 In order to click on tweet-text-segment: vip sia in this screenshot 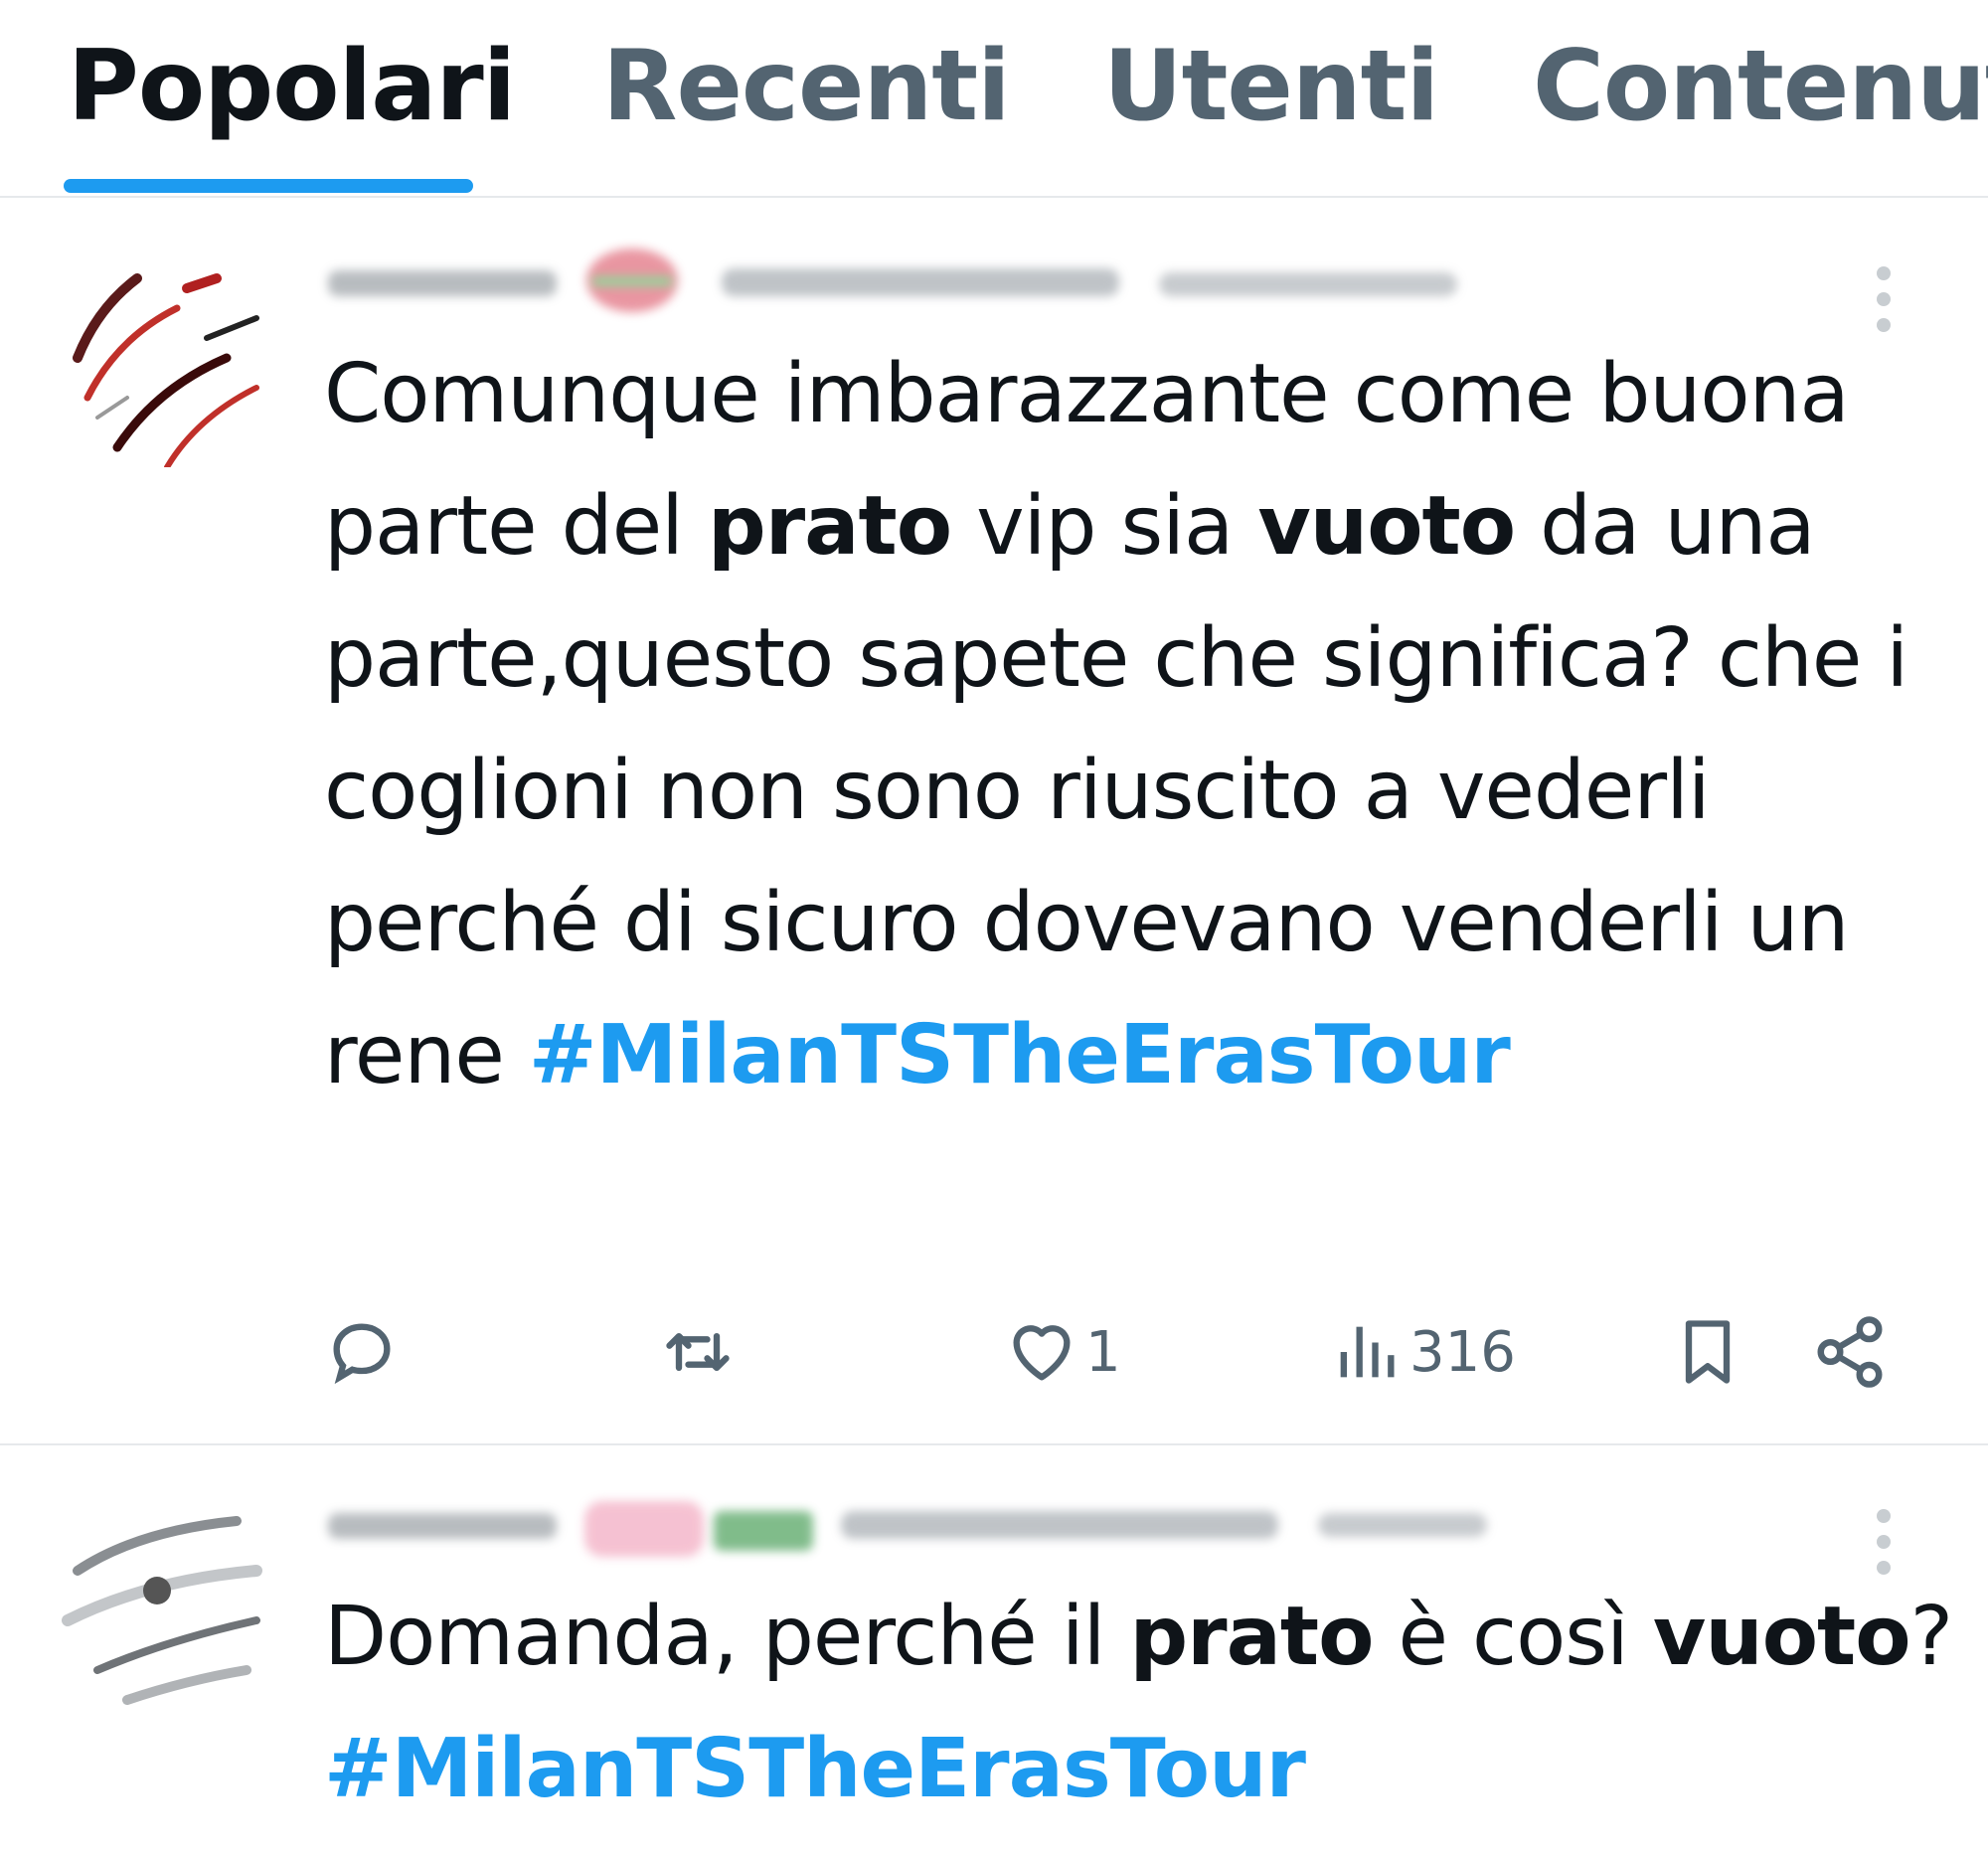, I will do `click(1104, 526)`.